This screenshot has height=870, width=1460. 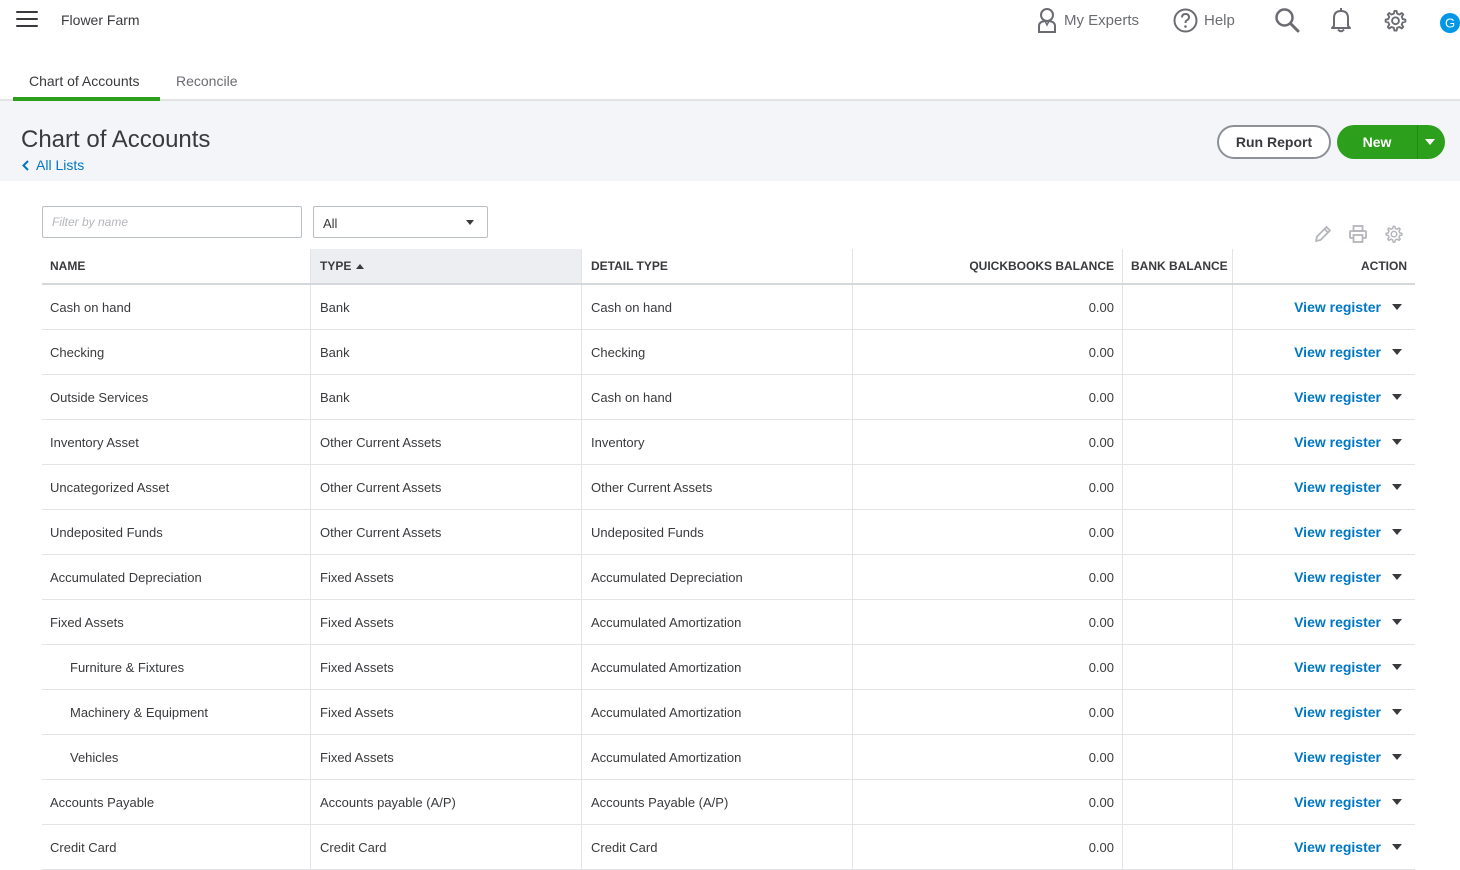 What do you see at coordinates (1341, 20) in the screenshot?
I see `notifications-button` at bounding box center [1341, 20].